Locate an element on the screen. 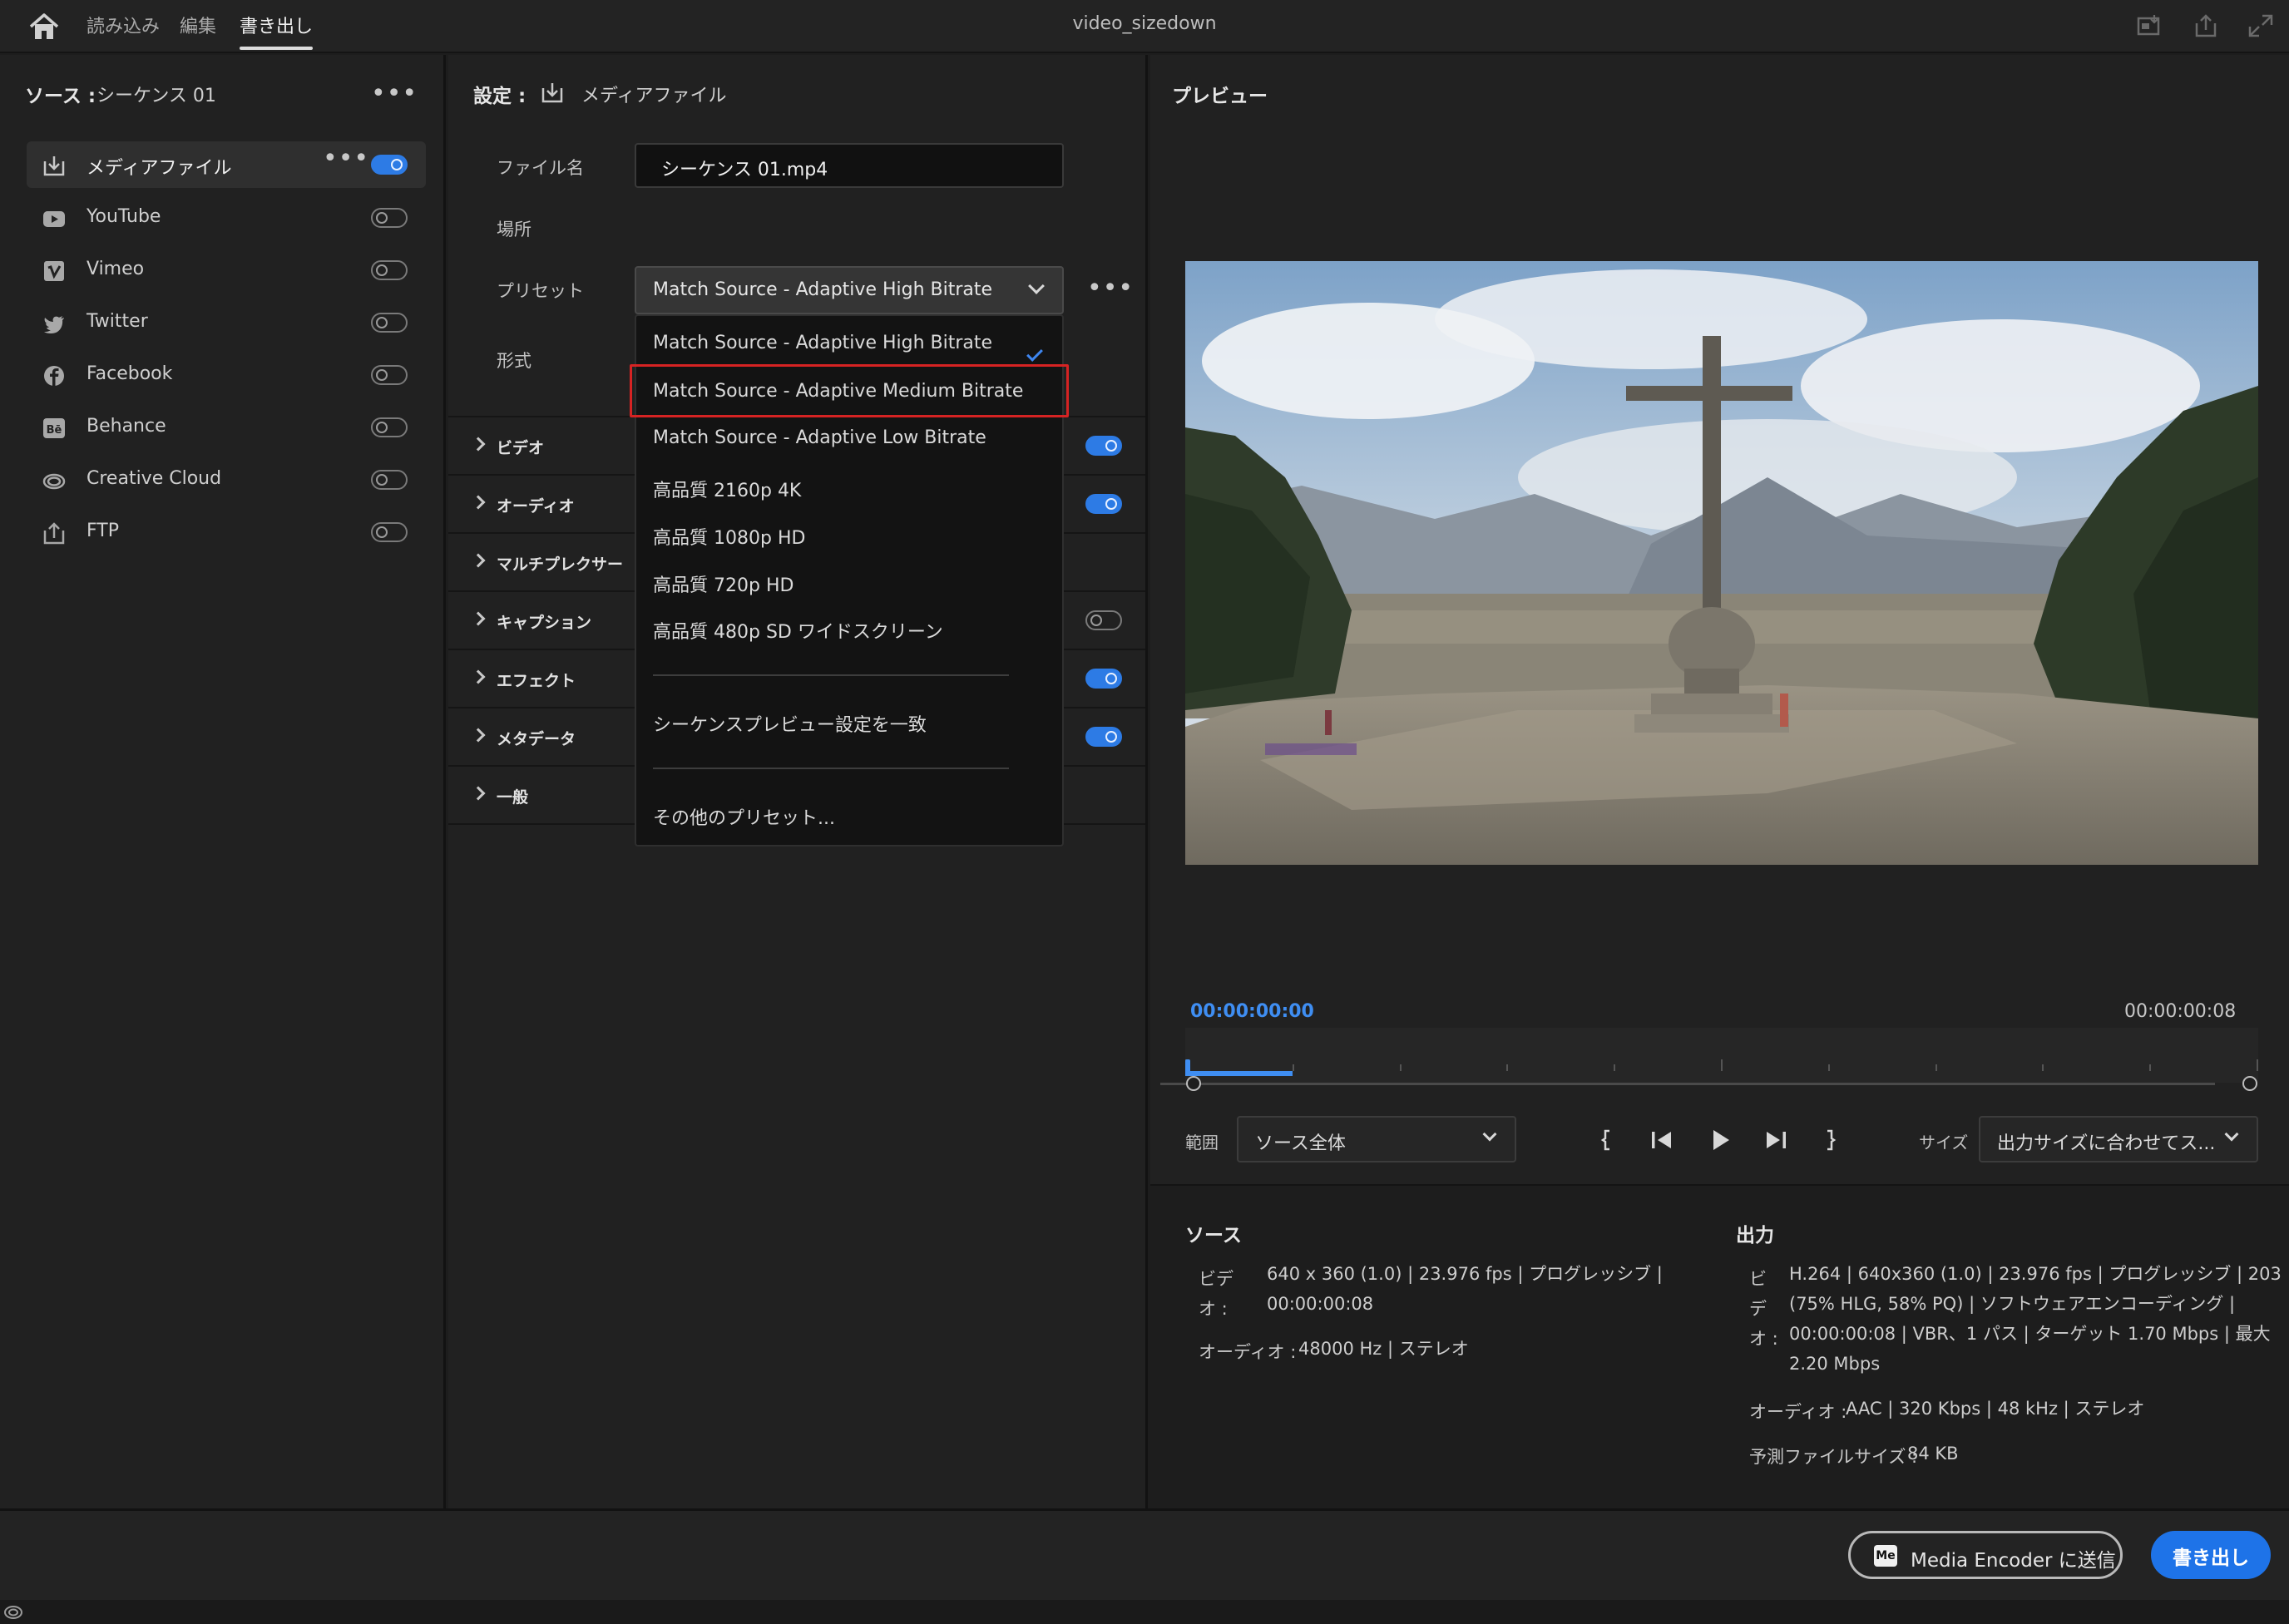 The height and width of the screenshot is (1624, 2289). output-video-line2: (75% HLG, 58% PQ) | ソフトウェアエンコーディング | is located at coordinates (2012, 1304).